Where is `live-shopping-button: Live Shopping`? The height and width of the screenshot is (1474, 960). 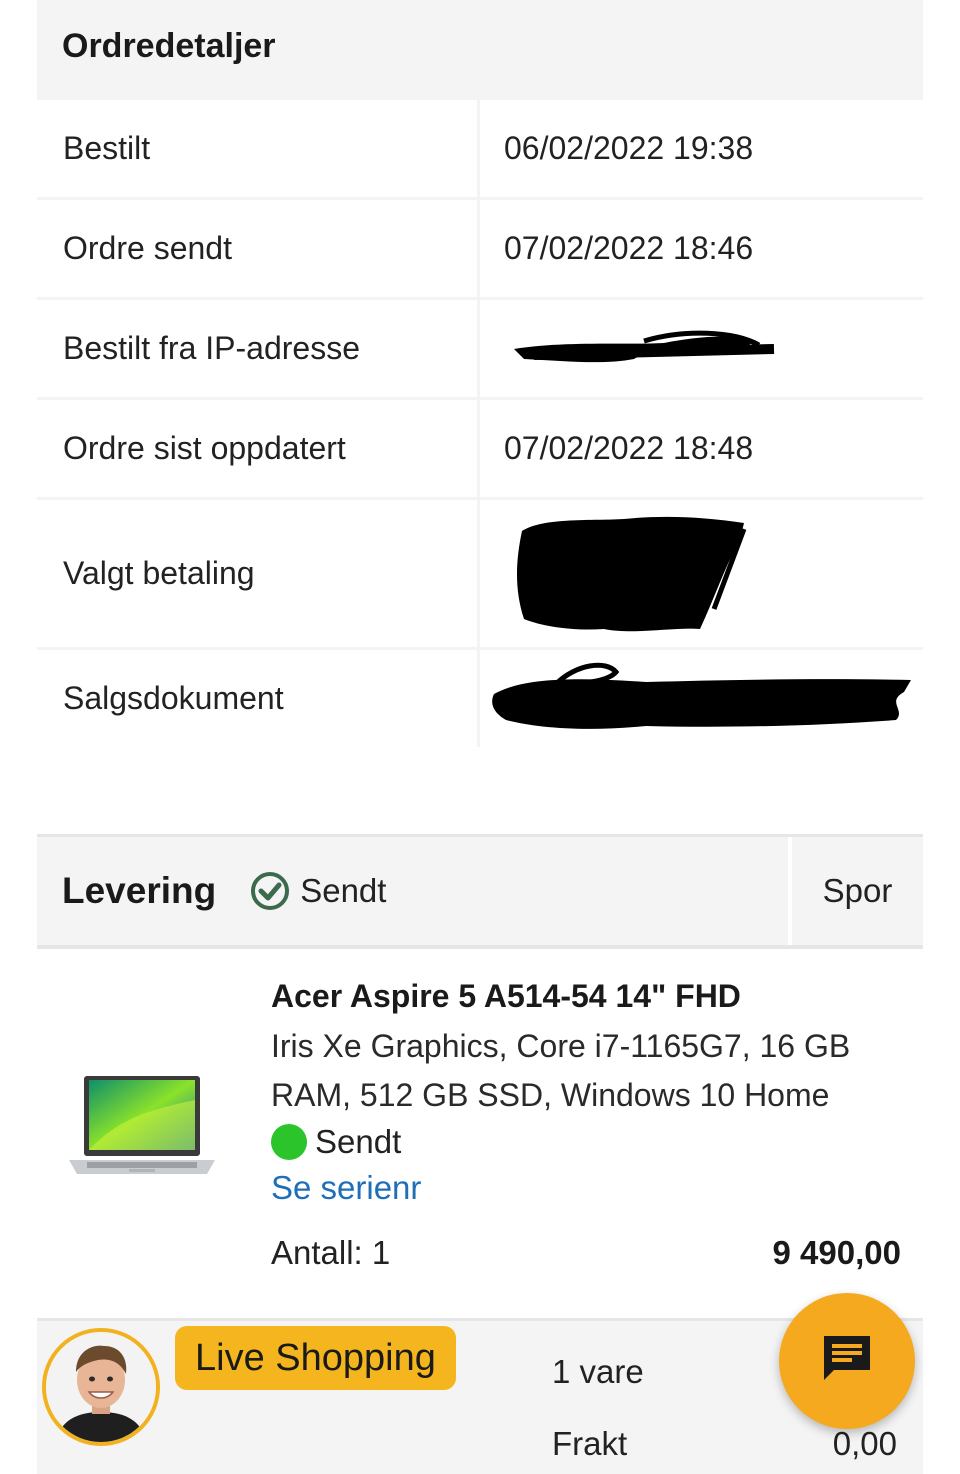 live-shopping-button: Live Shopping is located at coordinates (315, 1358).